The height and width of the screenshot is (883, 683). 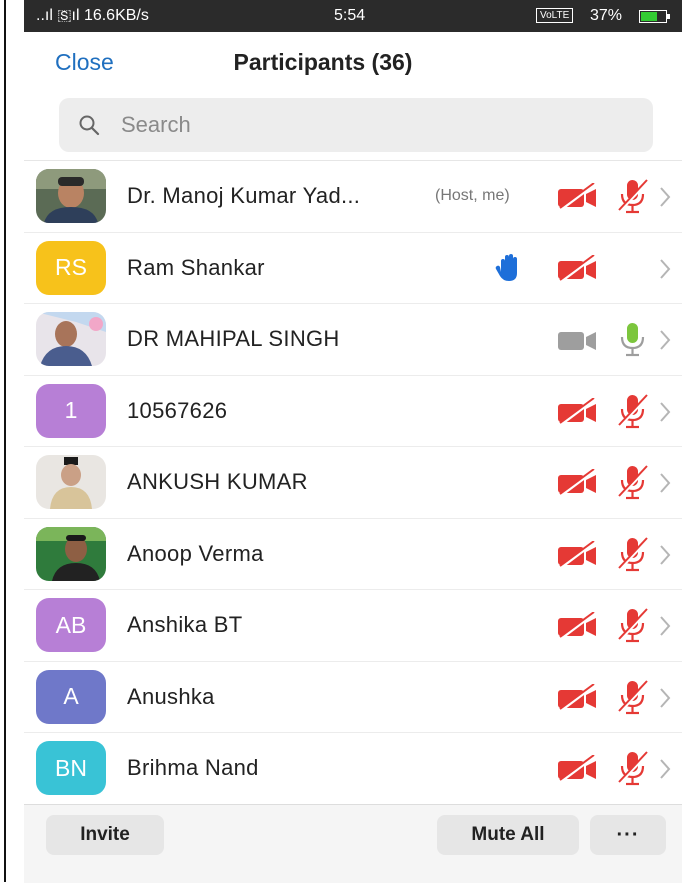 What do you see at coordinates (89, 125) in the screenshot?
I see `search-icon` at bounding box center [89, 125].